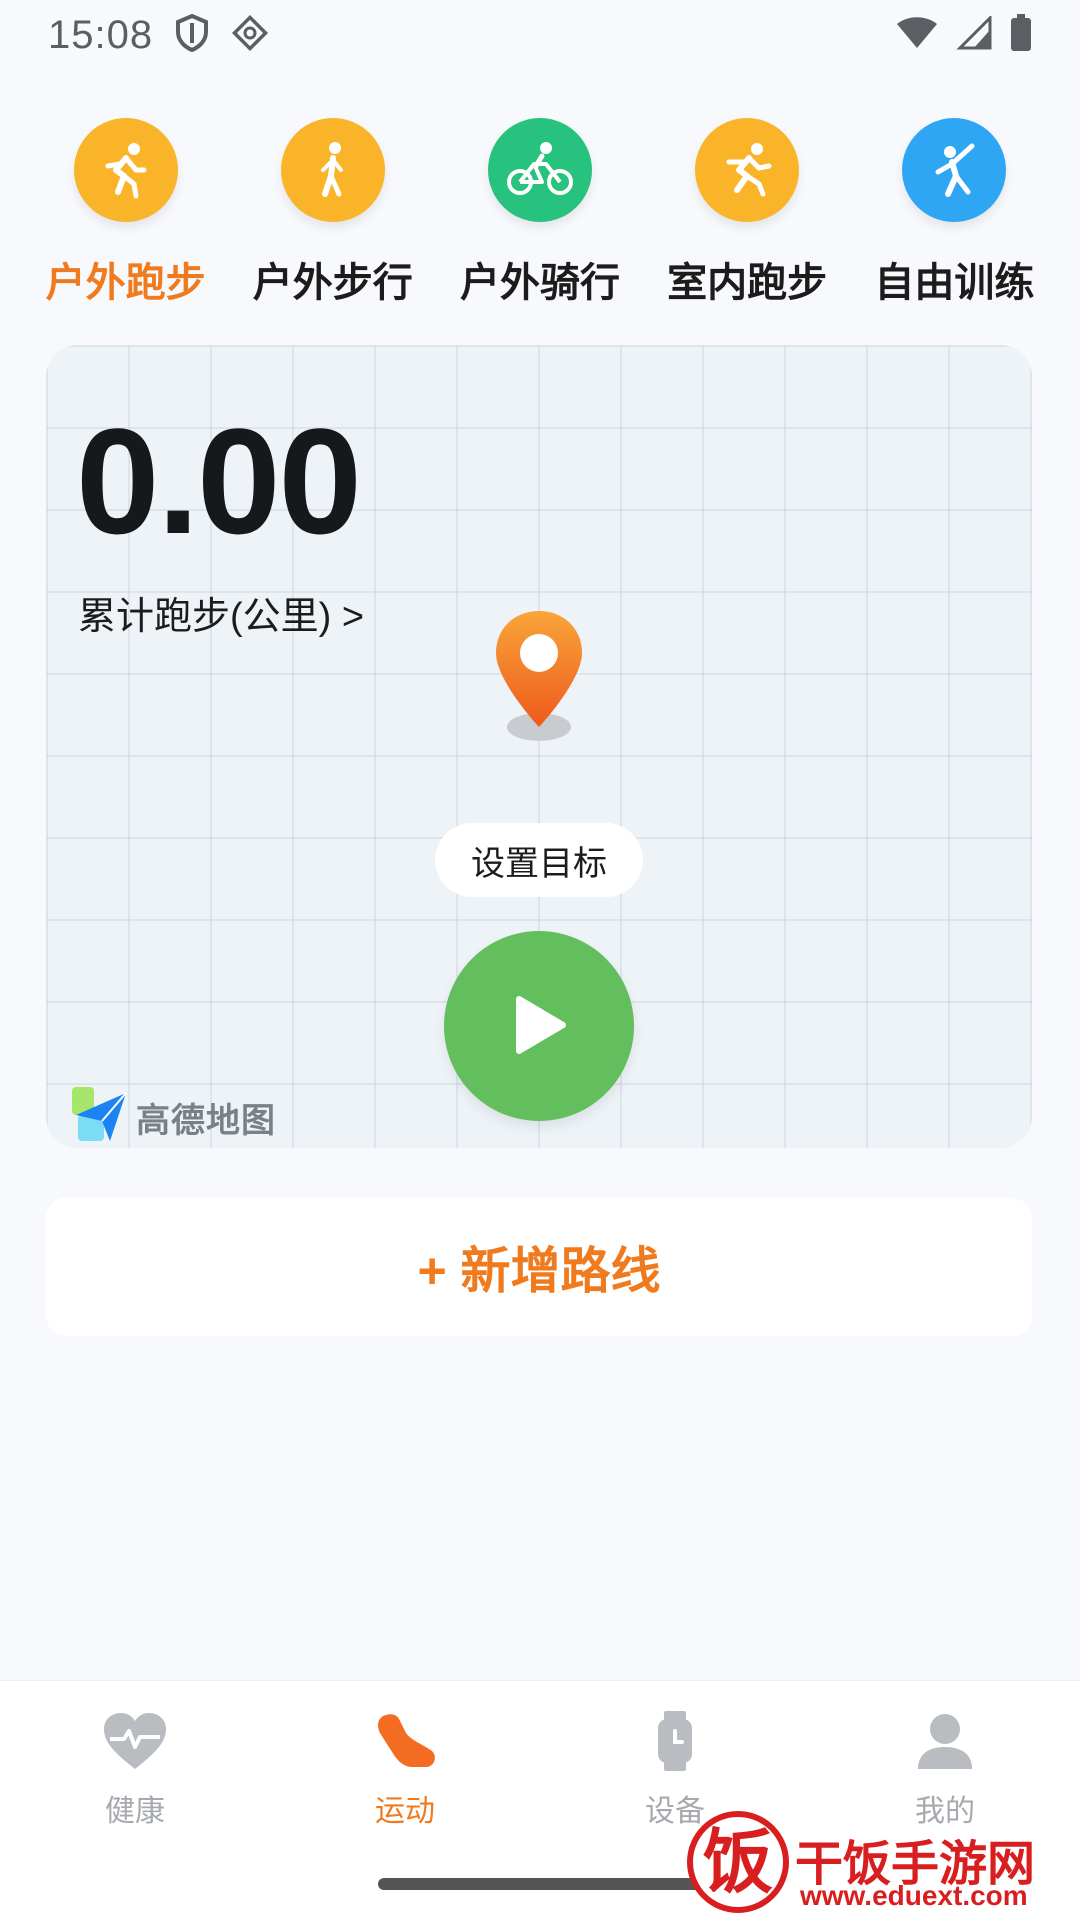  I want to click on activity-outdoor-run: 户外跑步, so click(126, 213).